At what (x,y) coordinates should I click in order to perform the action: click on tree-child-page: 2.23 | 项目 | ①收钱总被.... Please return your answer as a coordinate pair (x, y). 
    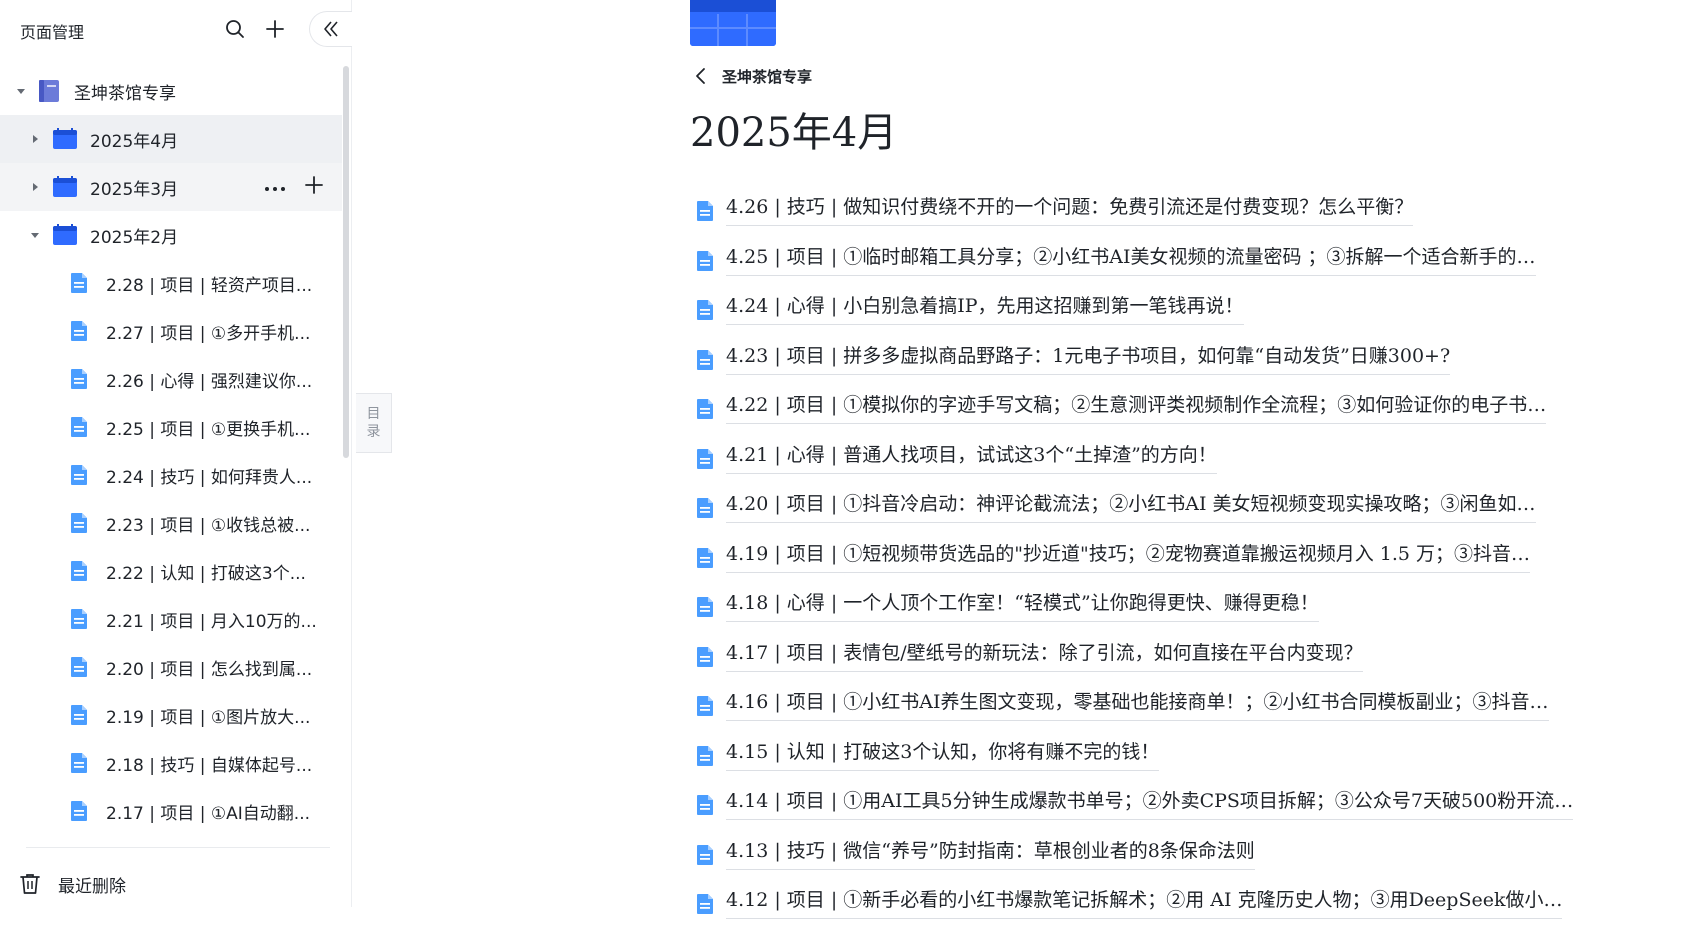
    Looking at the image, I should click on (171, 523).